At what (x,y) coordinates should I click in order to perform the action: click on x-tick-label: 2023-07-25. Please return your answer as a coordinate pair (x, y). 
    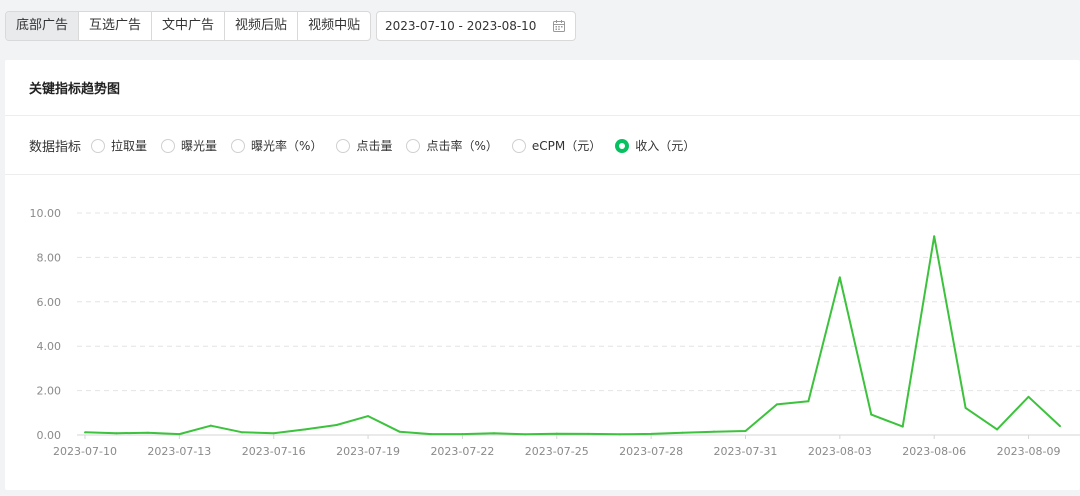
    Looking at the image, I should click on (557, 451).